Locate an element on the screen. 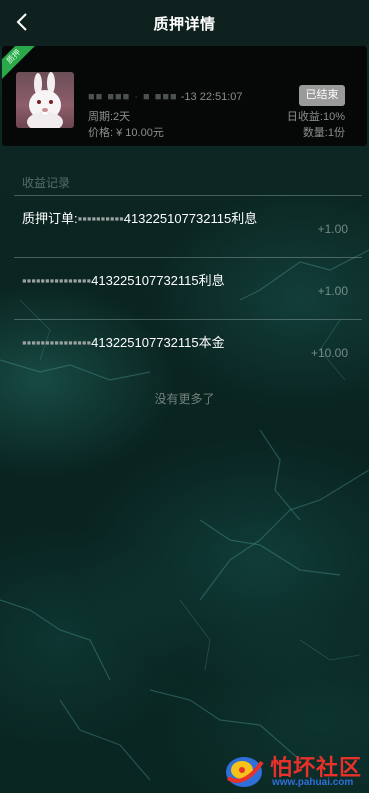  masked-order-id: ▪▪▪▪▪▪▪▪▪▪ is located at coordinates (100, 218).